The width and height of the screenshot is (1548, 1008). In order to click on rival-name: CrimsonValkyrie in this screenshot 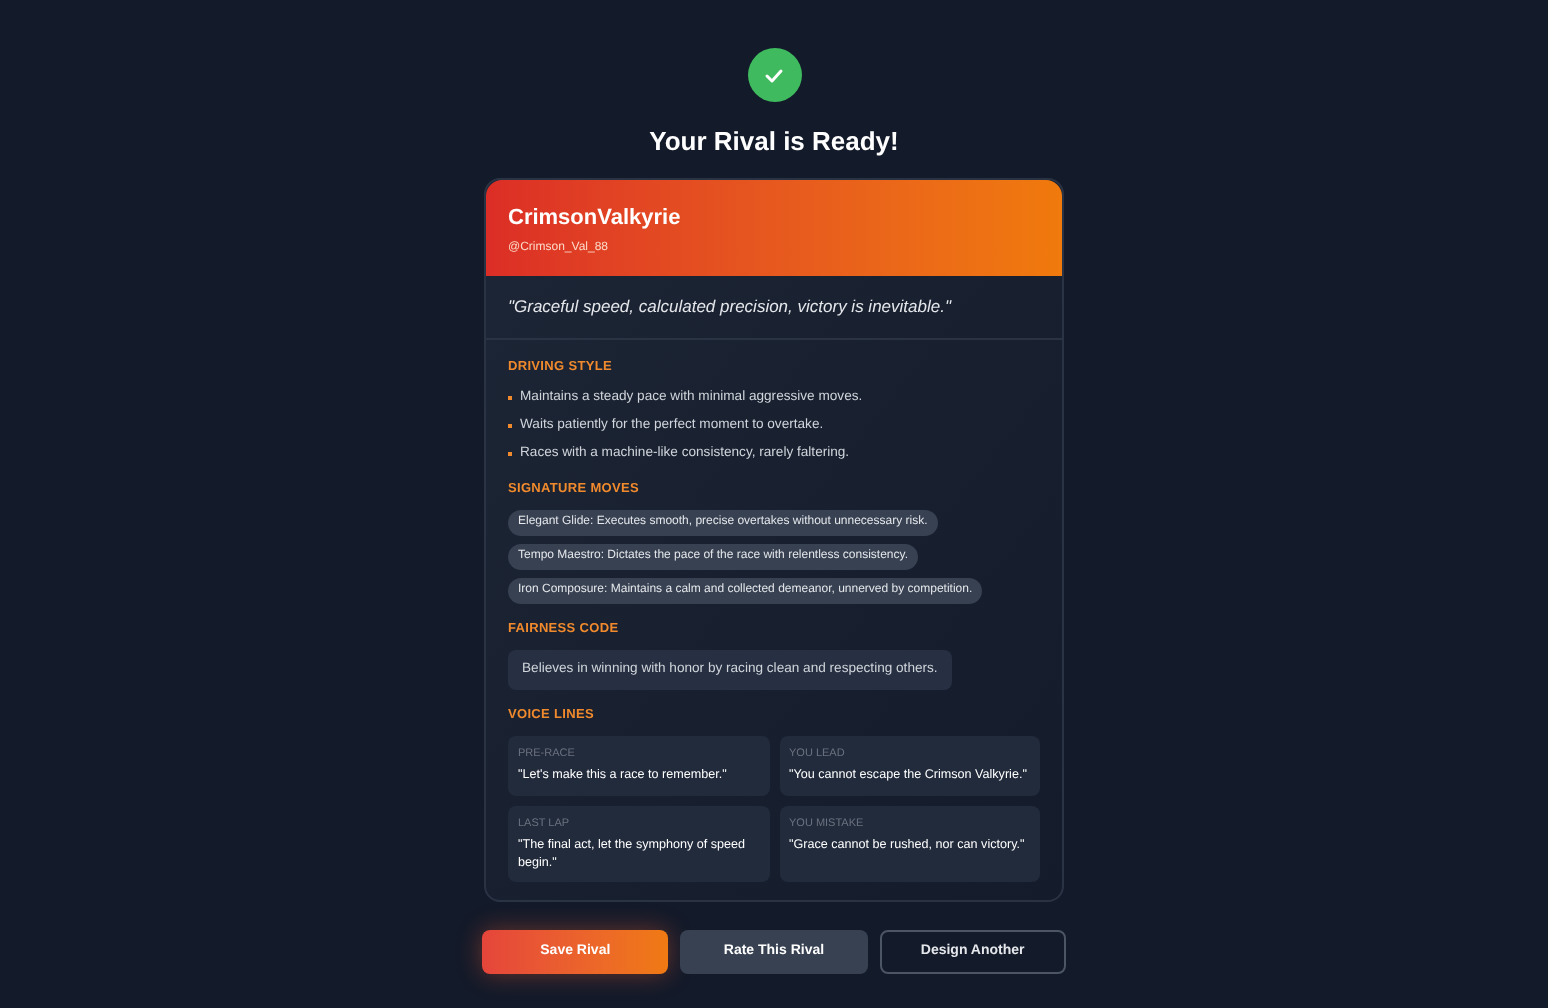, I will do `click(595, 218)`.